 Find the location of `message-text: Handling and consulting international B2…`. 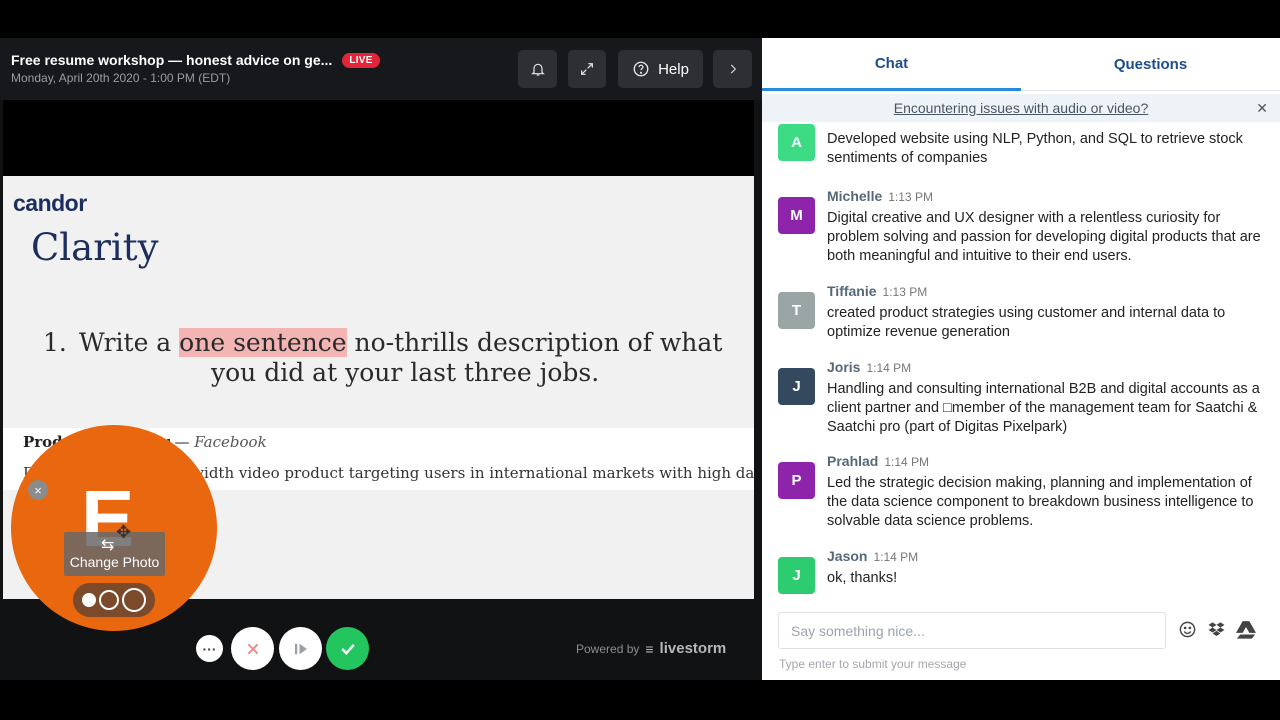

message-text: Handling and consulting international B2… is located at coordinates (1043, 408).